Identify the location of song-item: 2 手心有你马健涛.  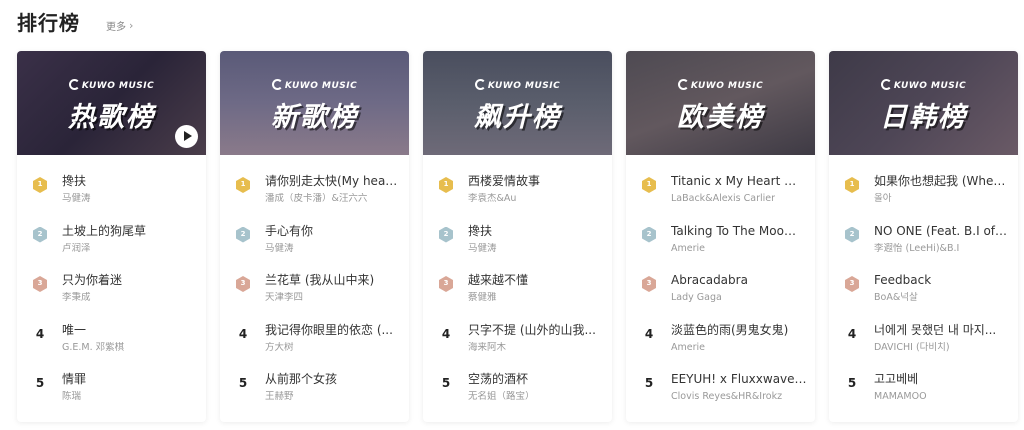
(314, 244).